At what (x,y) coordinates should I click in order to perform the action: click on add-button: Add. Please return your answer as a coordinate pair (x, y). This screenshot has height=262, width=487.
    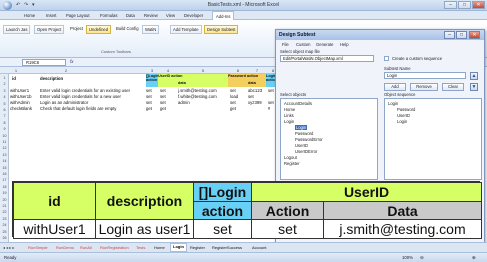
    Looking at the image, I should click on (395, 87).